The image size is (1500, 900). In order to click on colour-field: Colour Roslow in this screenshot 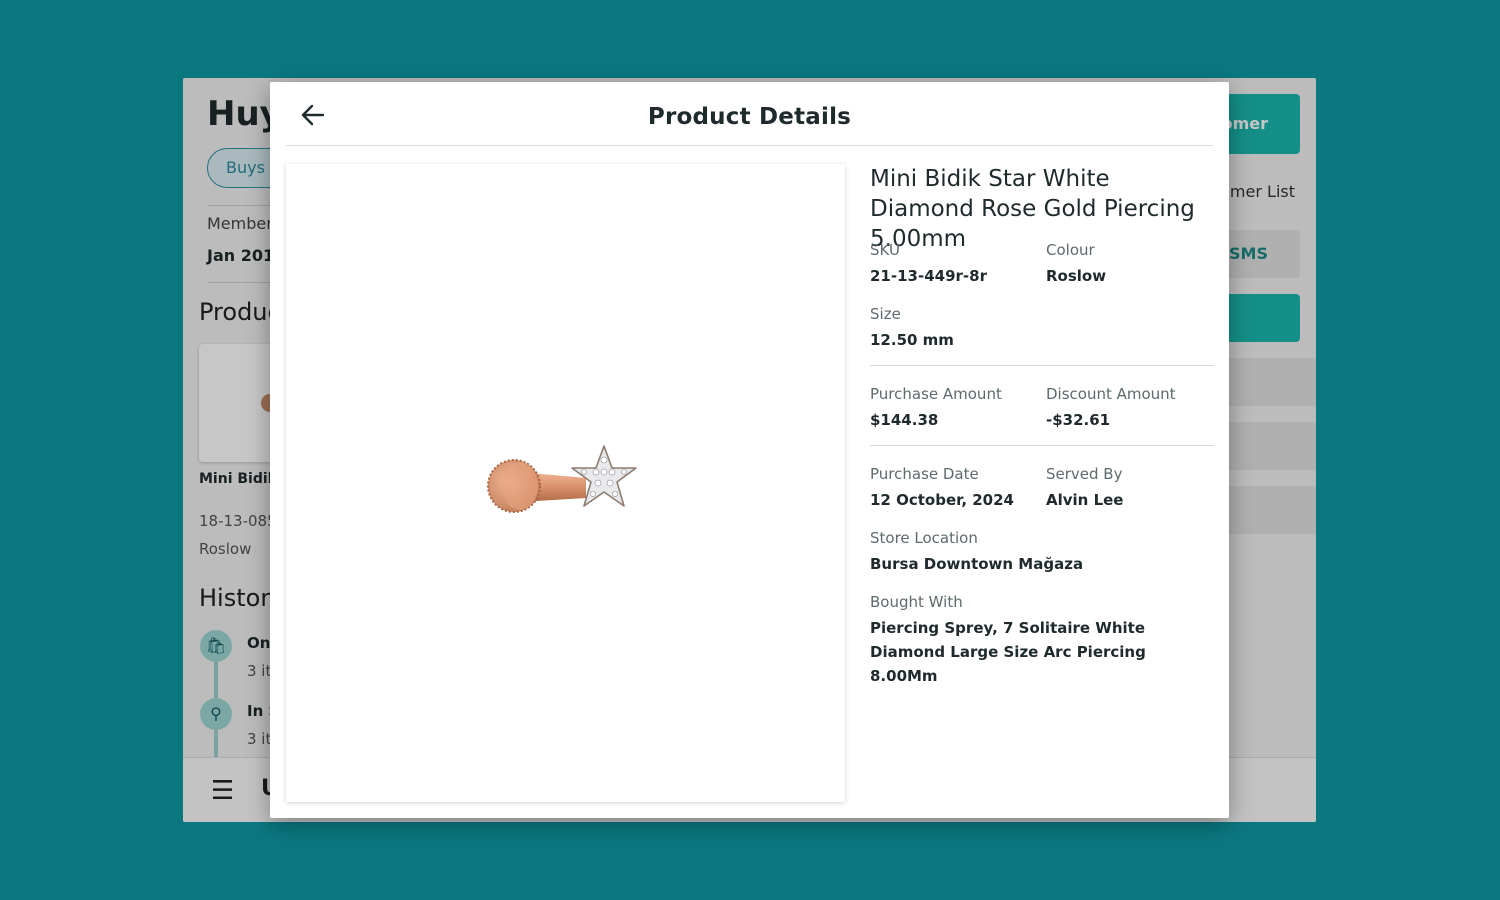, I will do `click(1076, 264)`.